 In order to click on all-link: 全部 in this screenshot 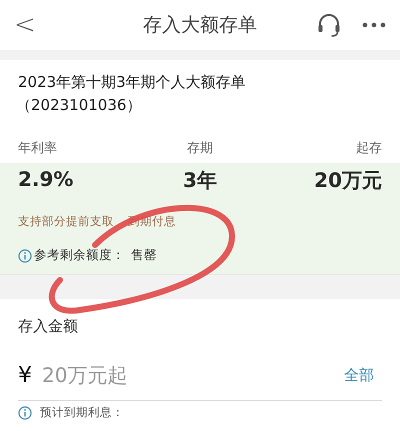, I will do `click(359, 375)`.